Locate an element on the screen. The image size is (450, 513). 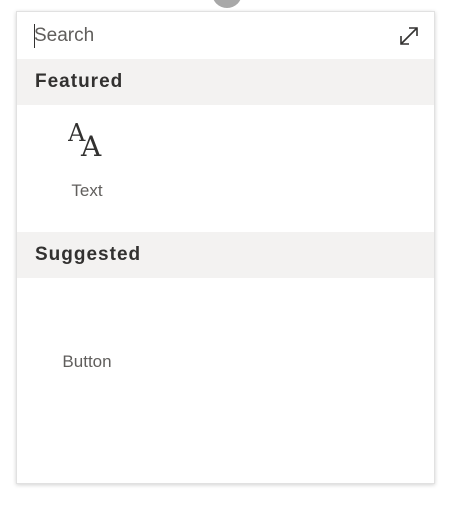
expand-icon is located at coordinates (409, 35).